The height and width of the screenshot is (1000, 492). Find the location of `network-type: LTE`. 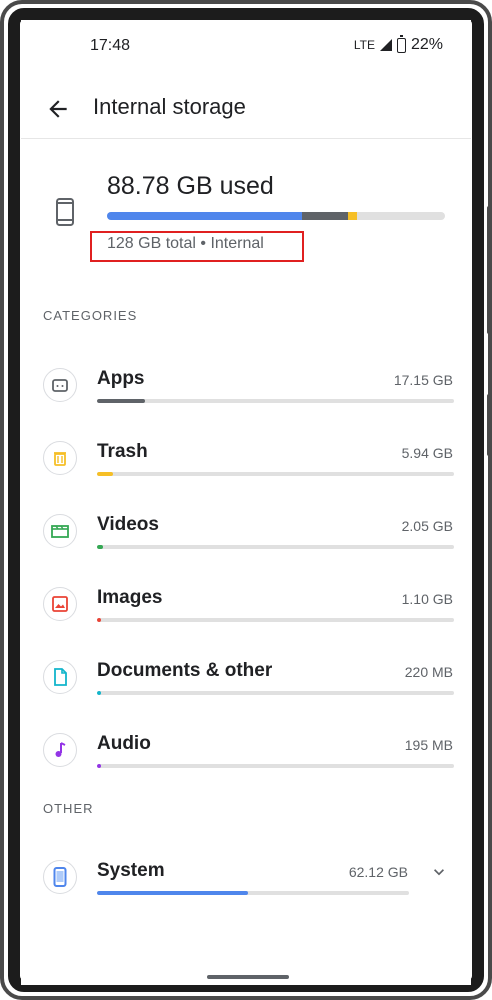

network-type: LTE is located at coordinates (364, 45).